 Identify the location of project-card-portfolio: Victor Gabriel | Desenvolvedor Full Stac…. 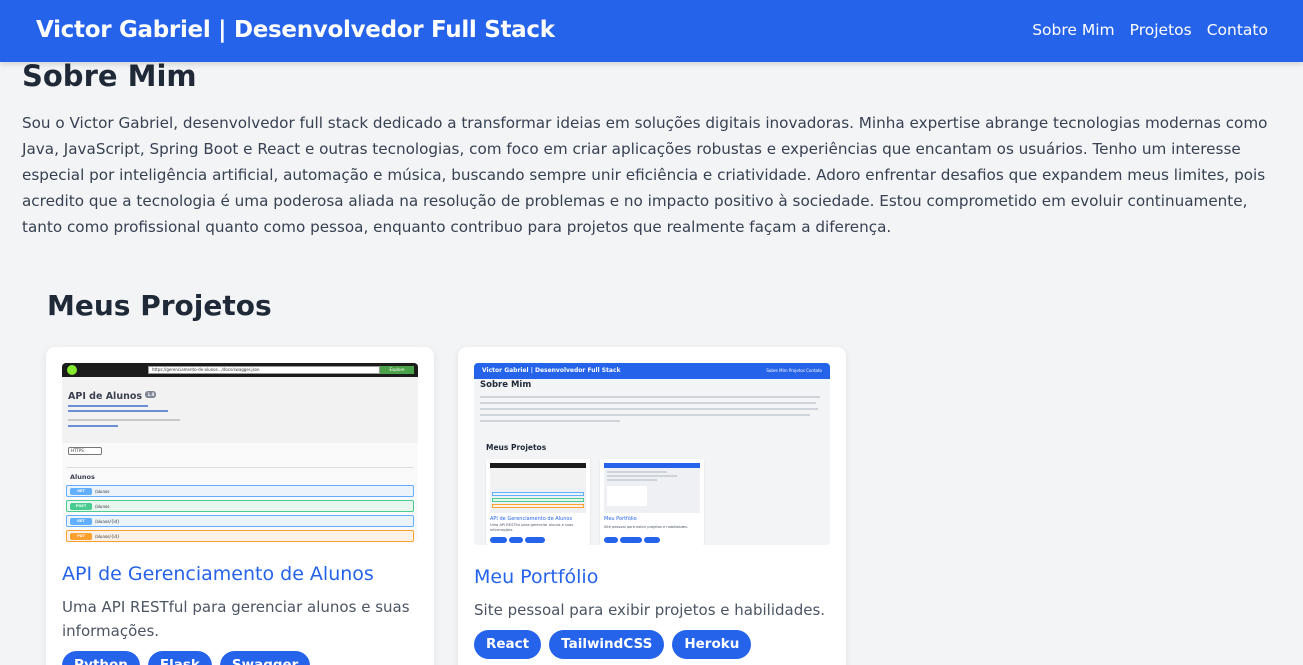
(652, 506).